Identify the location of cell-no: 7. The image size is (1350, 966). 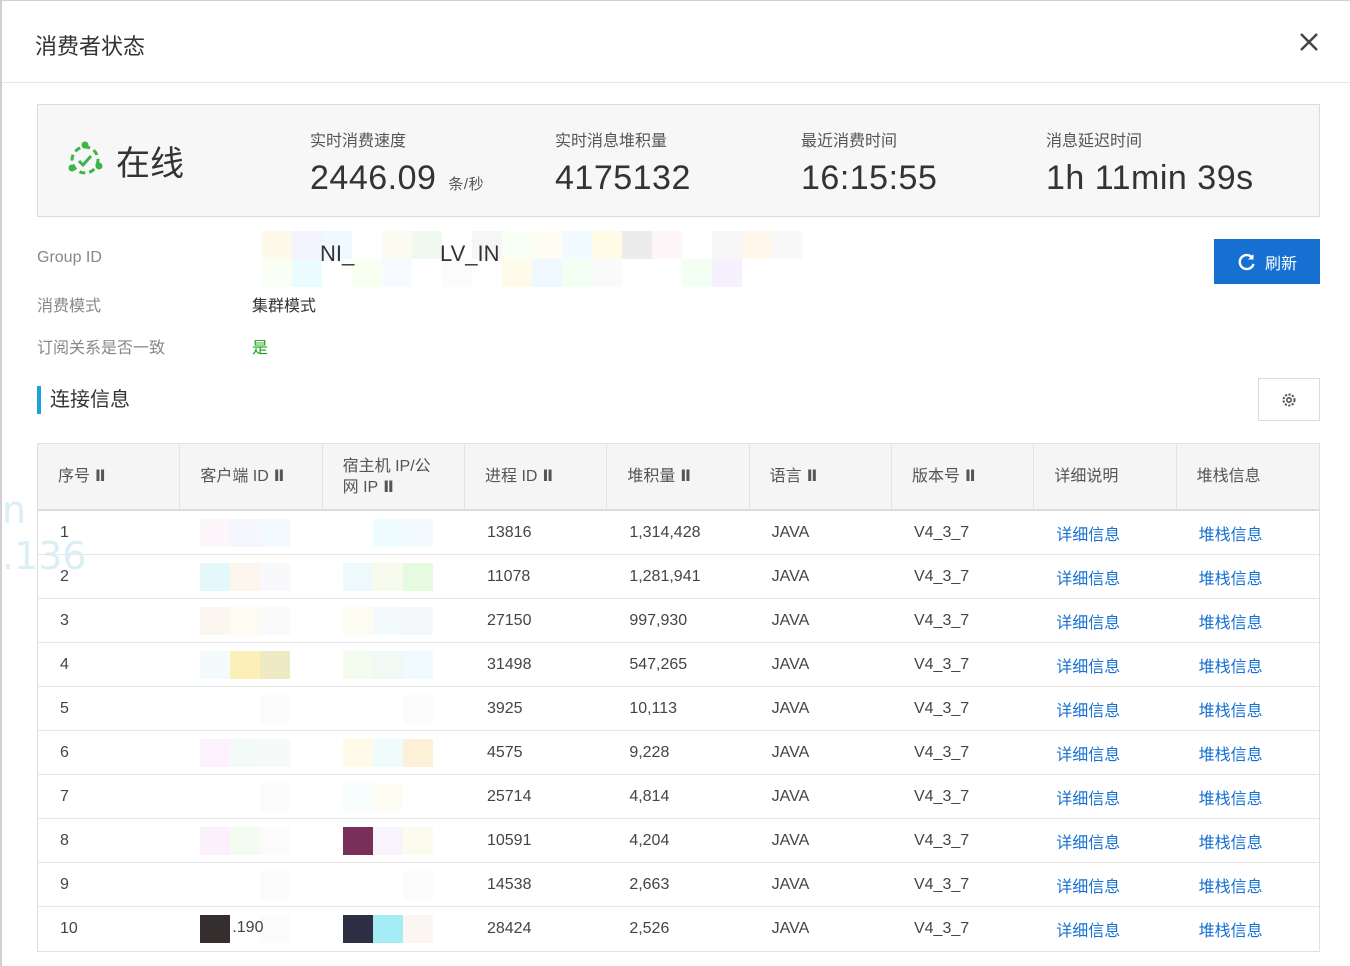
(64, 796).